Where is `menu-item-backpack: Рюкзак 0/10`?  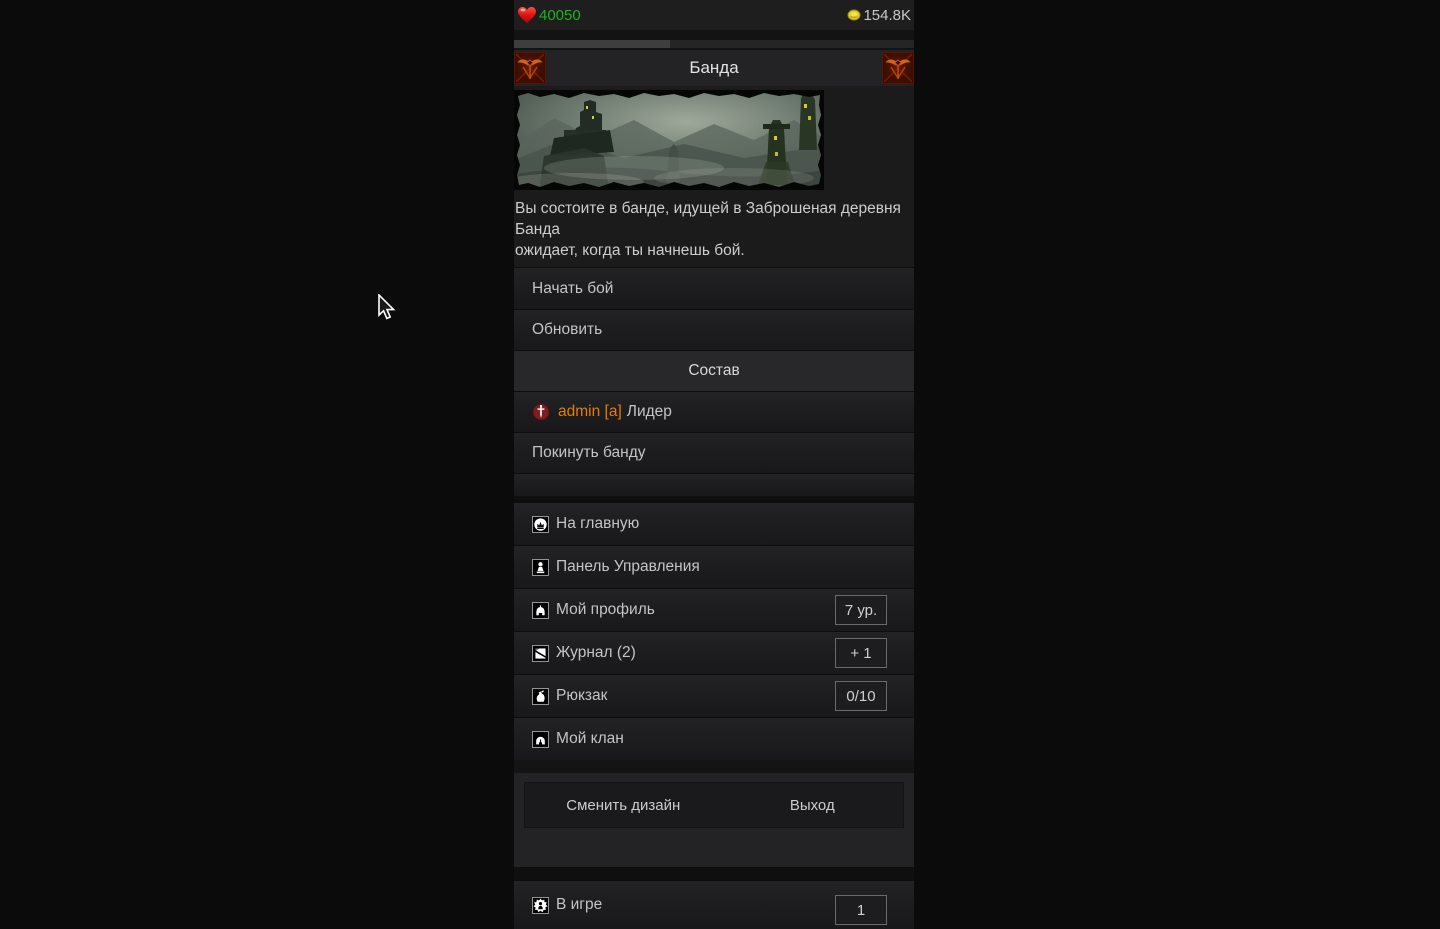
menu-item-backpack: Рюкзак 0/10 is located at coordinates (714, 695).